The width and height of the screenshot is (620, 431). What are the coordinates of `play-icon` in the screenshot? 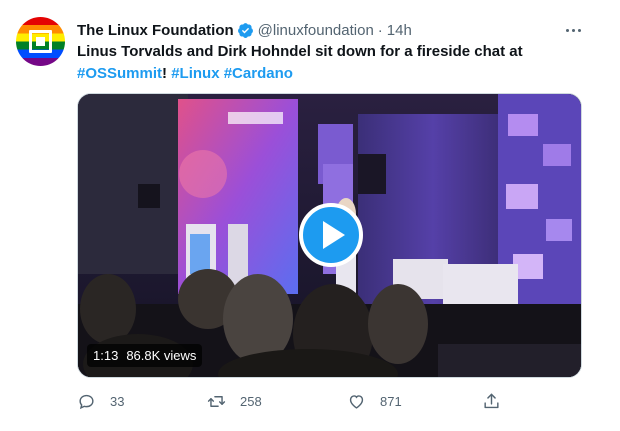 It's located at (334, 235).